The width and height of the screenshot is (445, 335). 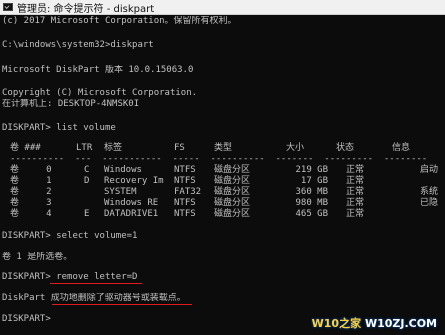 I want to click on cell-vol: 卷 4, so click(x=31, y=214).